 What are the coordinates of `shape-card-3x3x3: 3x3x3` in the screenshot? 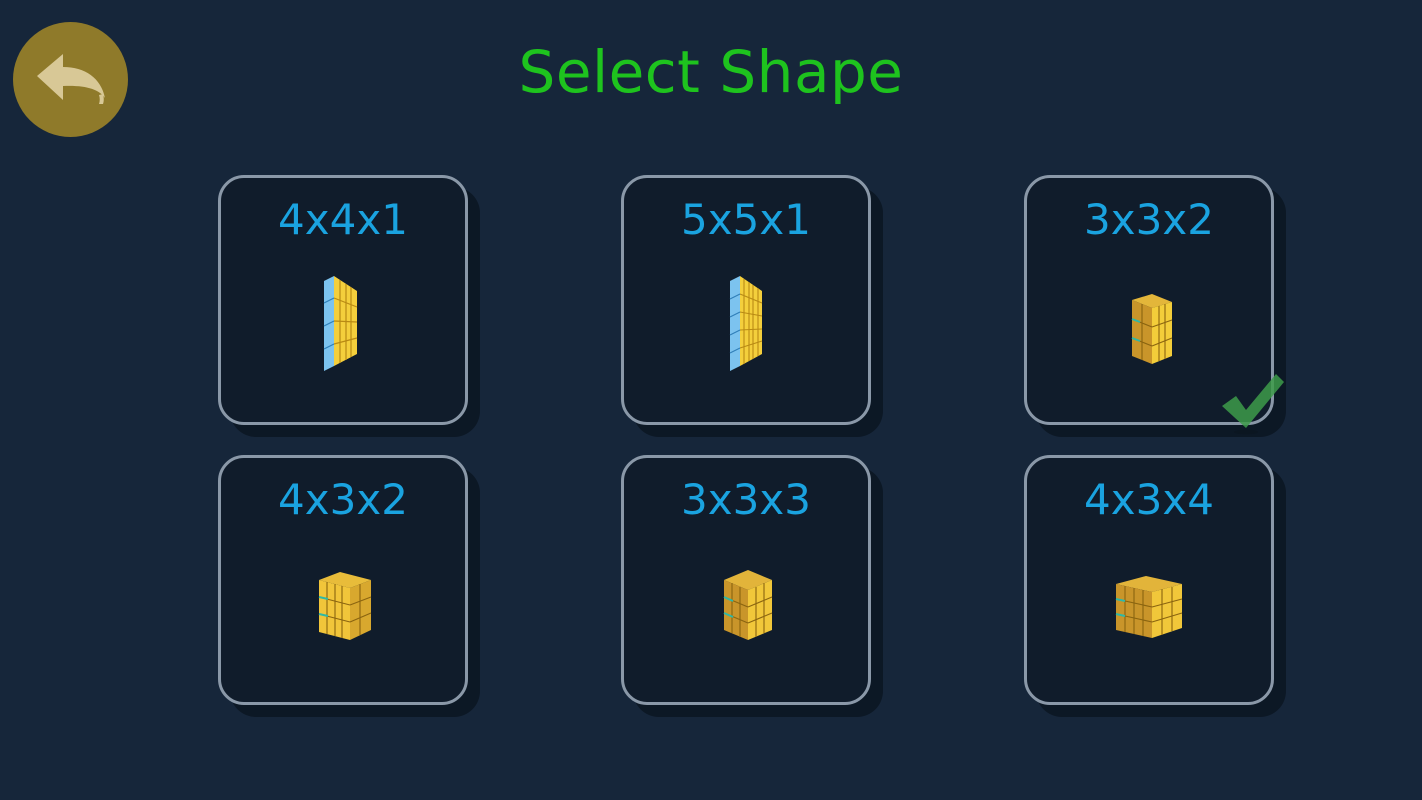 It's located at (746, 580).